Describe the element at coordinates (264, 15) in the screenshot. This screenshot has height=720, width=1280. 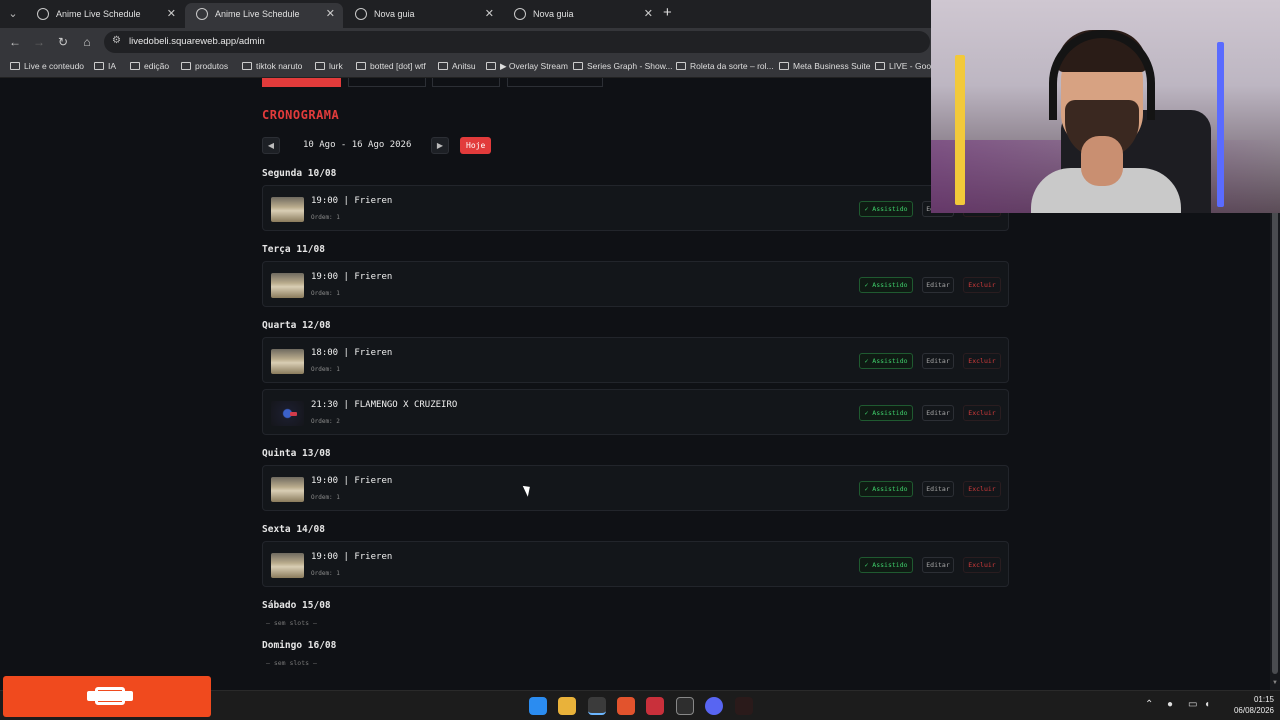
I see `browser-tab-active: Anime Live Schedule ✕` at that location.